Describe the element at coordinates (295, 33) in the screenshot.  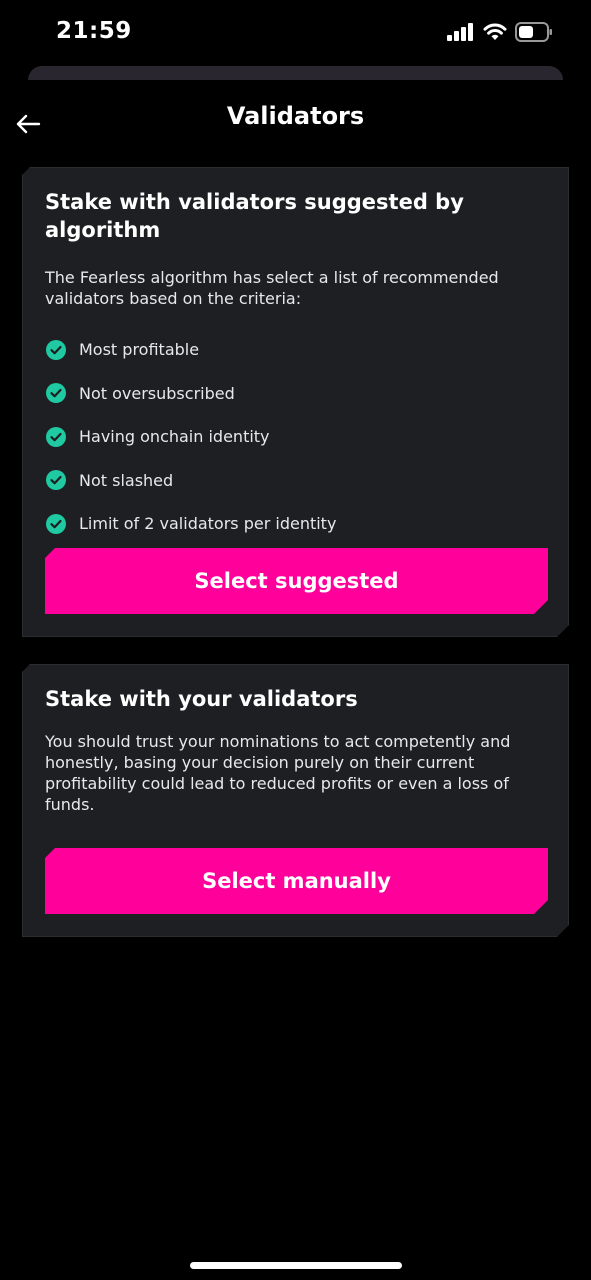
I see `status-bar: 21:59` at that location.